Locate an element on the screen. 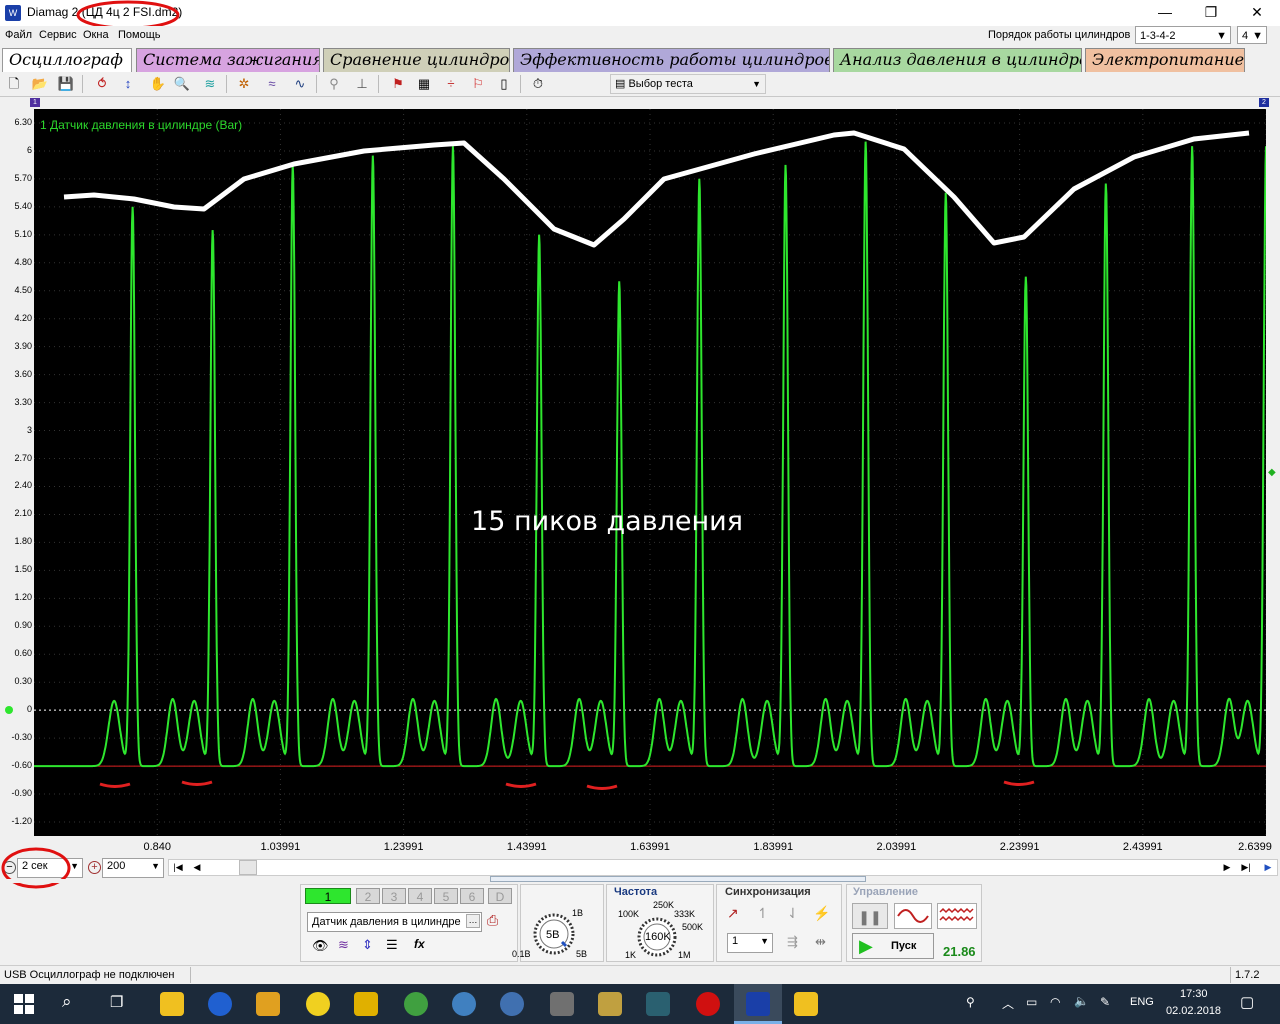 The width and height of the screenshot is (1280, 1024). spectrum-icon: ✲ is located at coordinates (244, 84).